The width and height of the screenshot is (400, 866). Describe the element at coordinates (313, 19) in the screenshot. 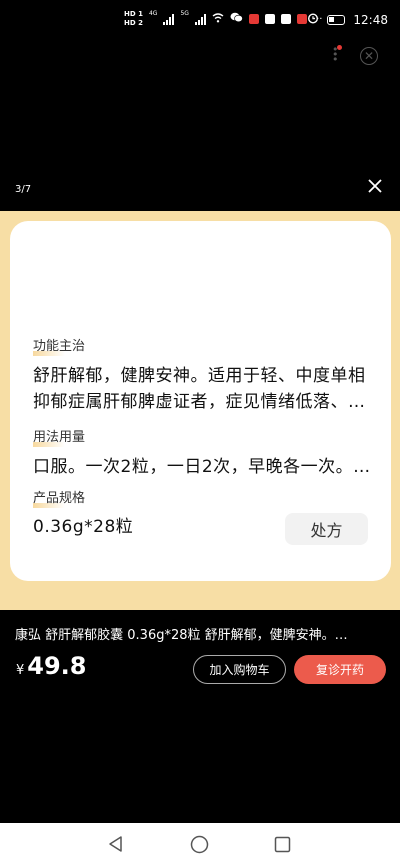

I see `alarm-icon` at that location.